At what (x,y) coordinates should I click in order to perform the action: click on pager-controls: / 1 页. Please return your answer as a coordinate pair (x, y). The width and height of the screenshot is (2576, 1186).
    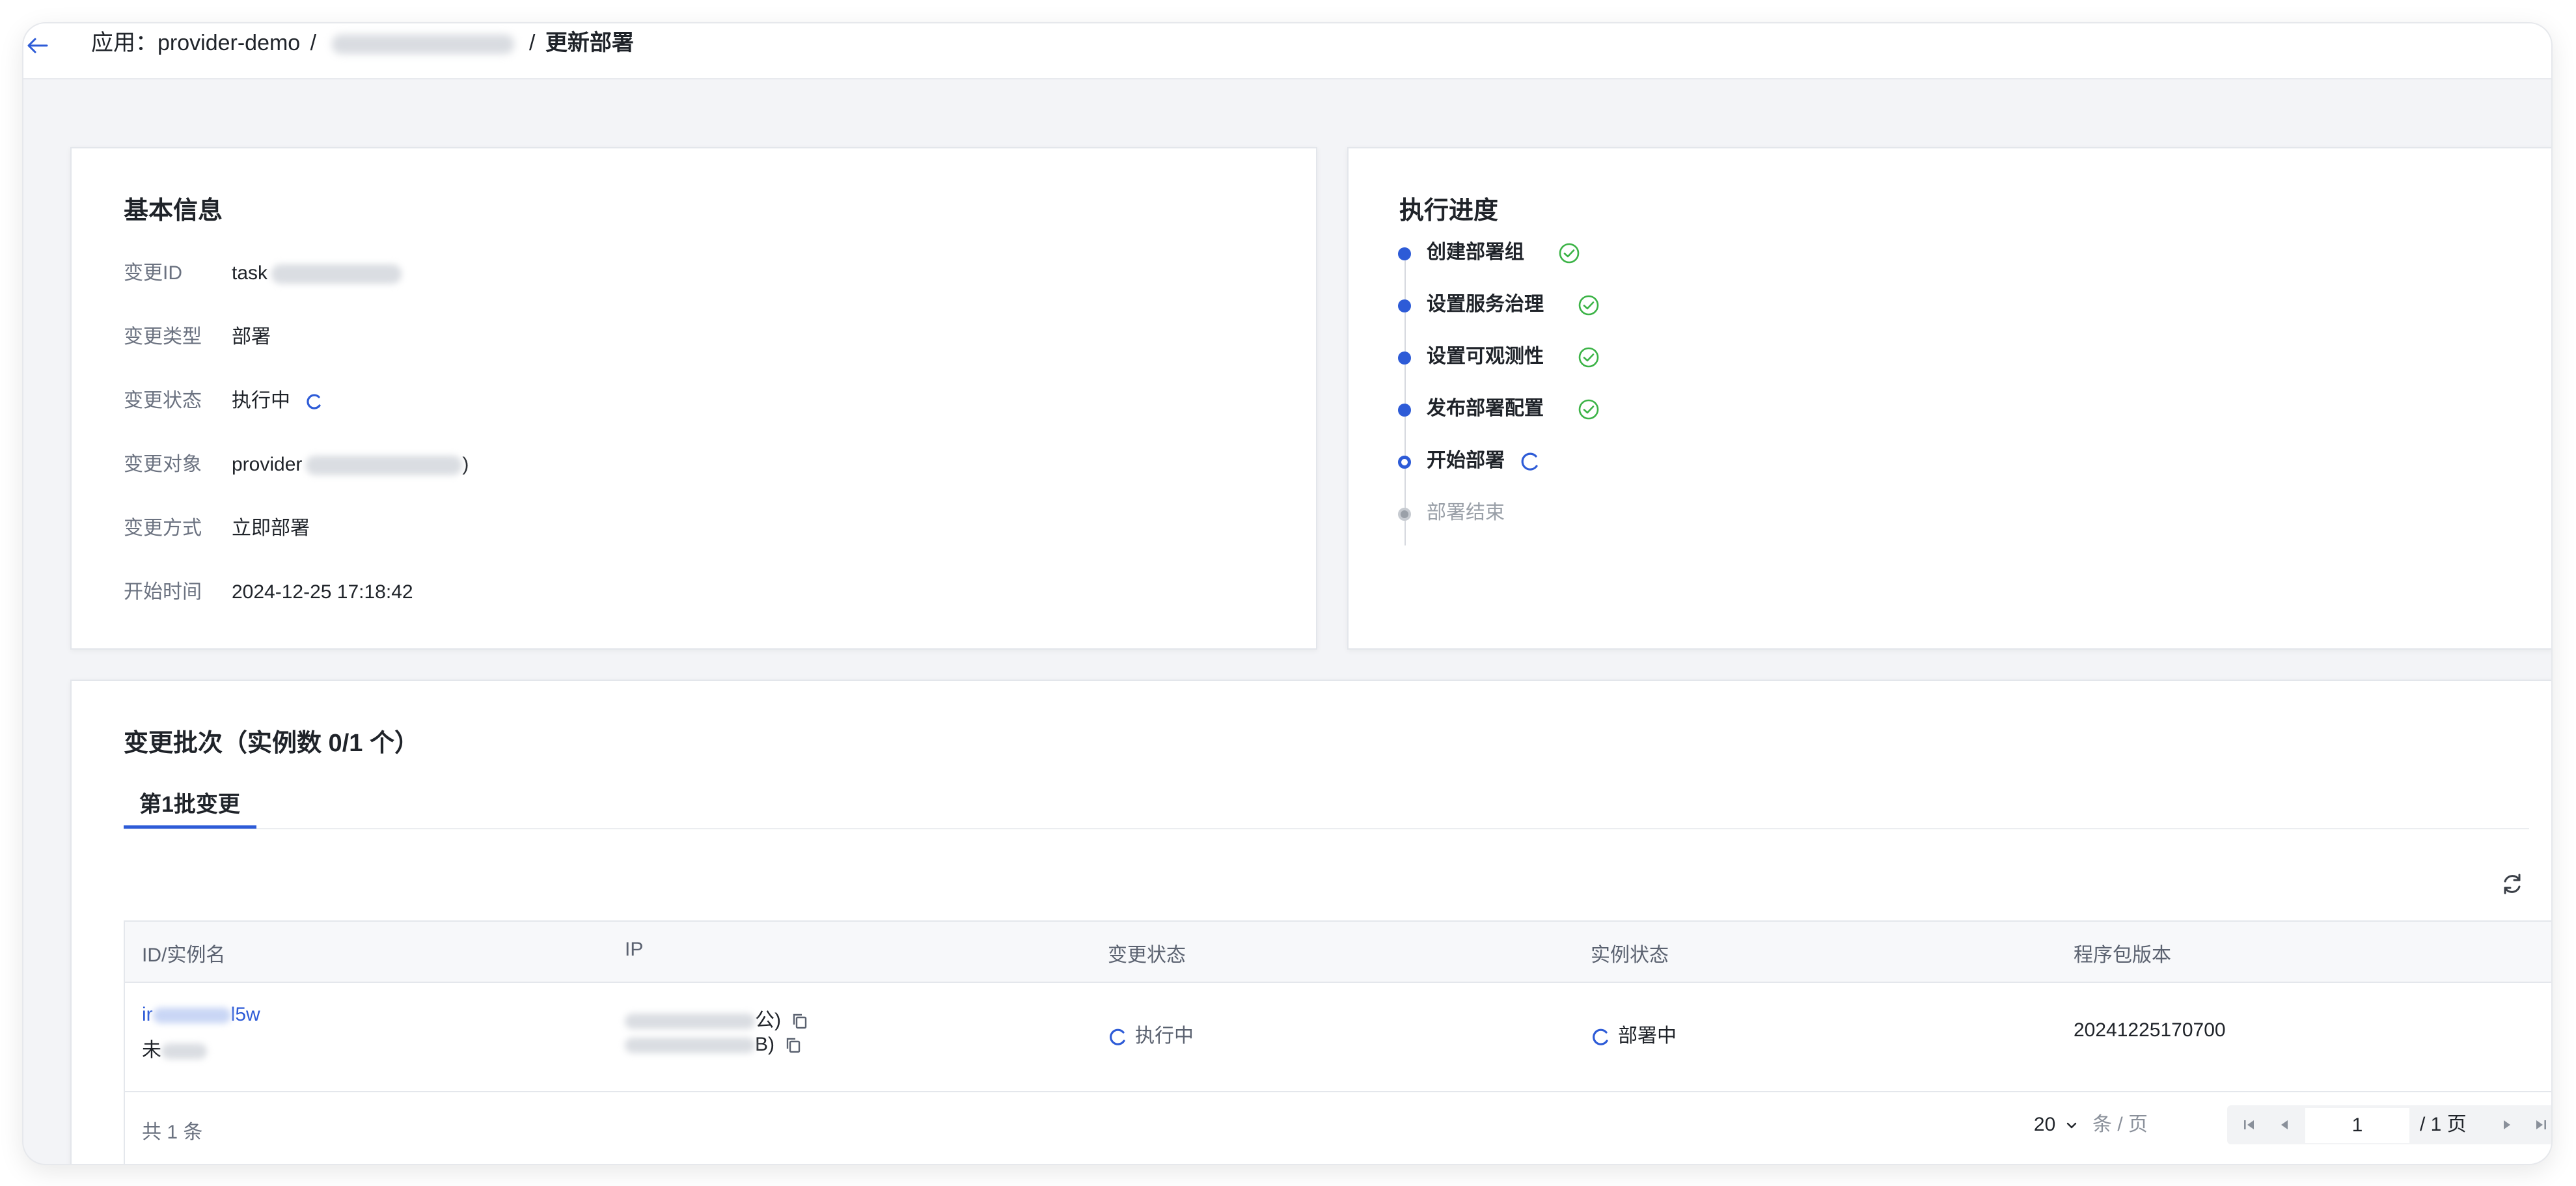
    Looking at the image, I should click on (2389, 1124).